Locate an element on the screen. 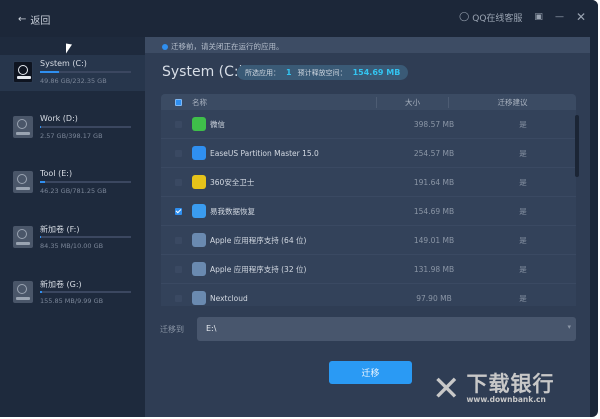 Image resolution: width=600 pixels, height=419 pixels. watermark-logo-icon: ✕ is located at coordinates (446, 389).